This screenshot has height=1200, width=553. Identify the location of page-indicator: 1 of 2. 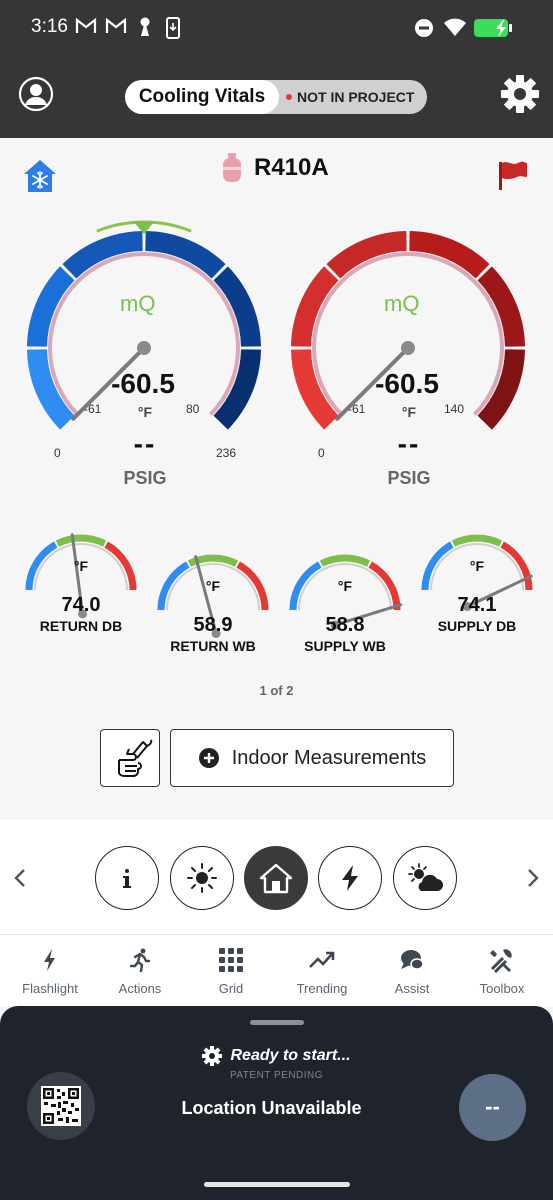
(276, 690).